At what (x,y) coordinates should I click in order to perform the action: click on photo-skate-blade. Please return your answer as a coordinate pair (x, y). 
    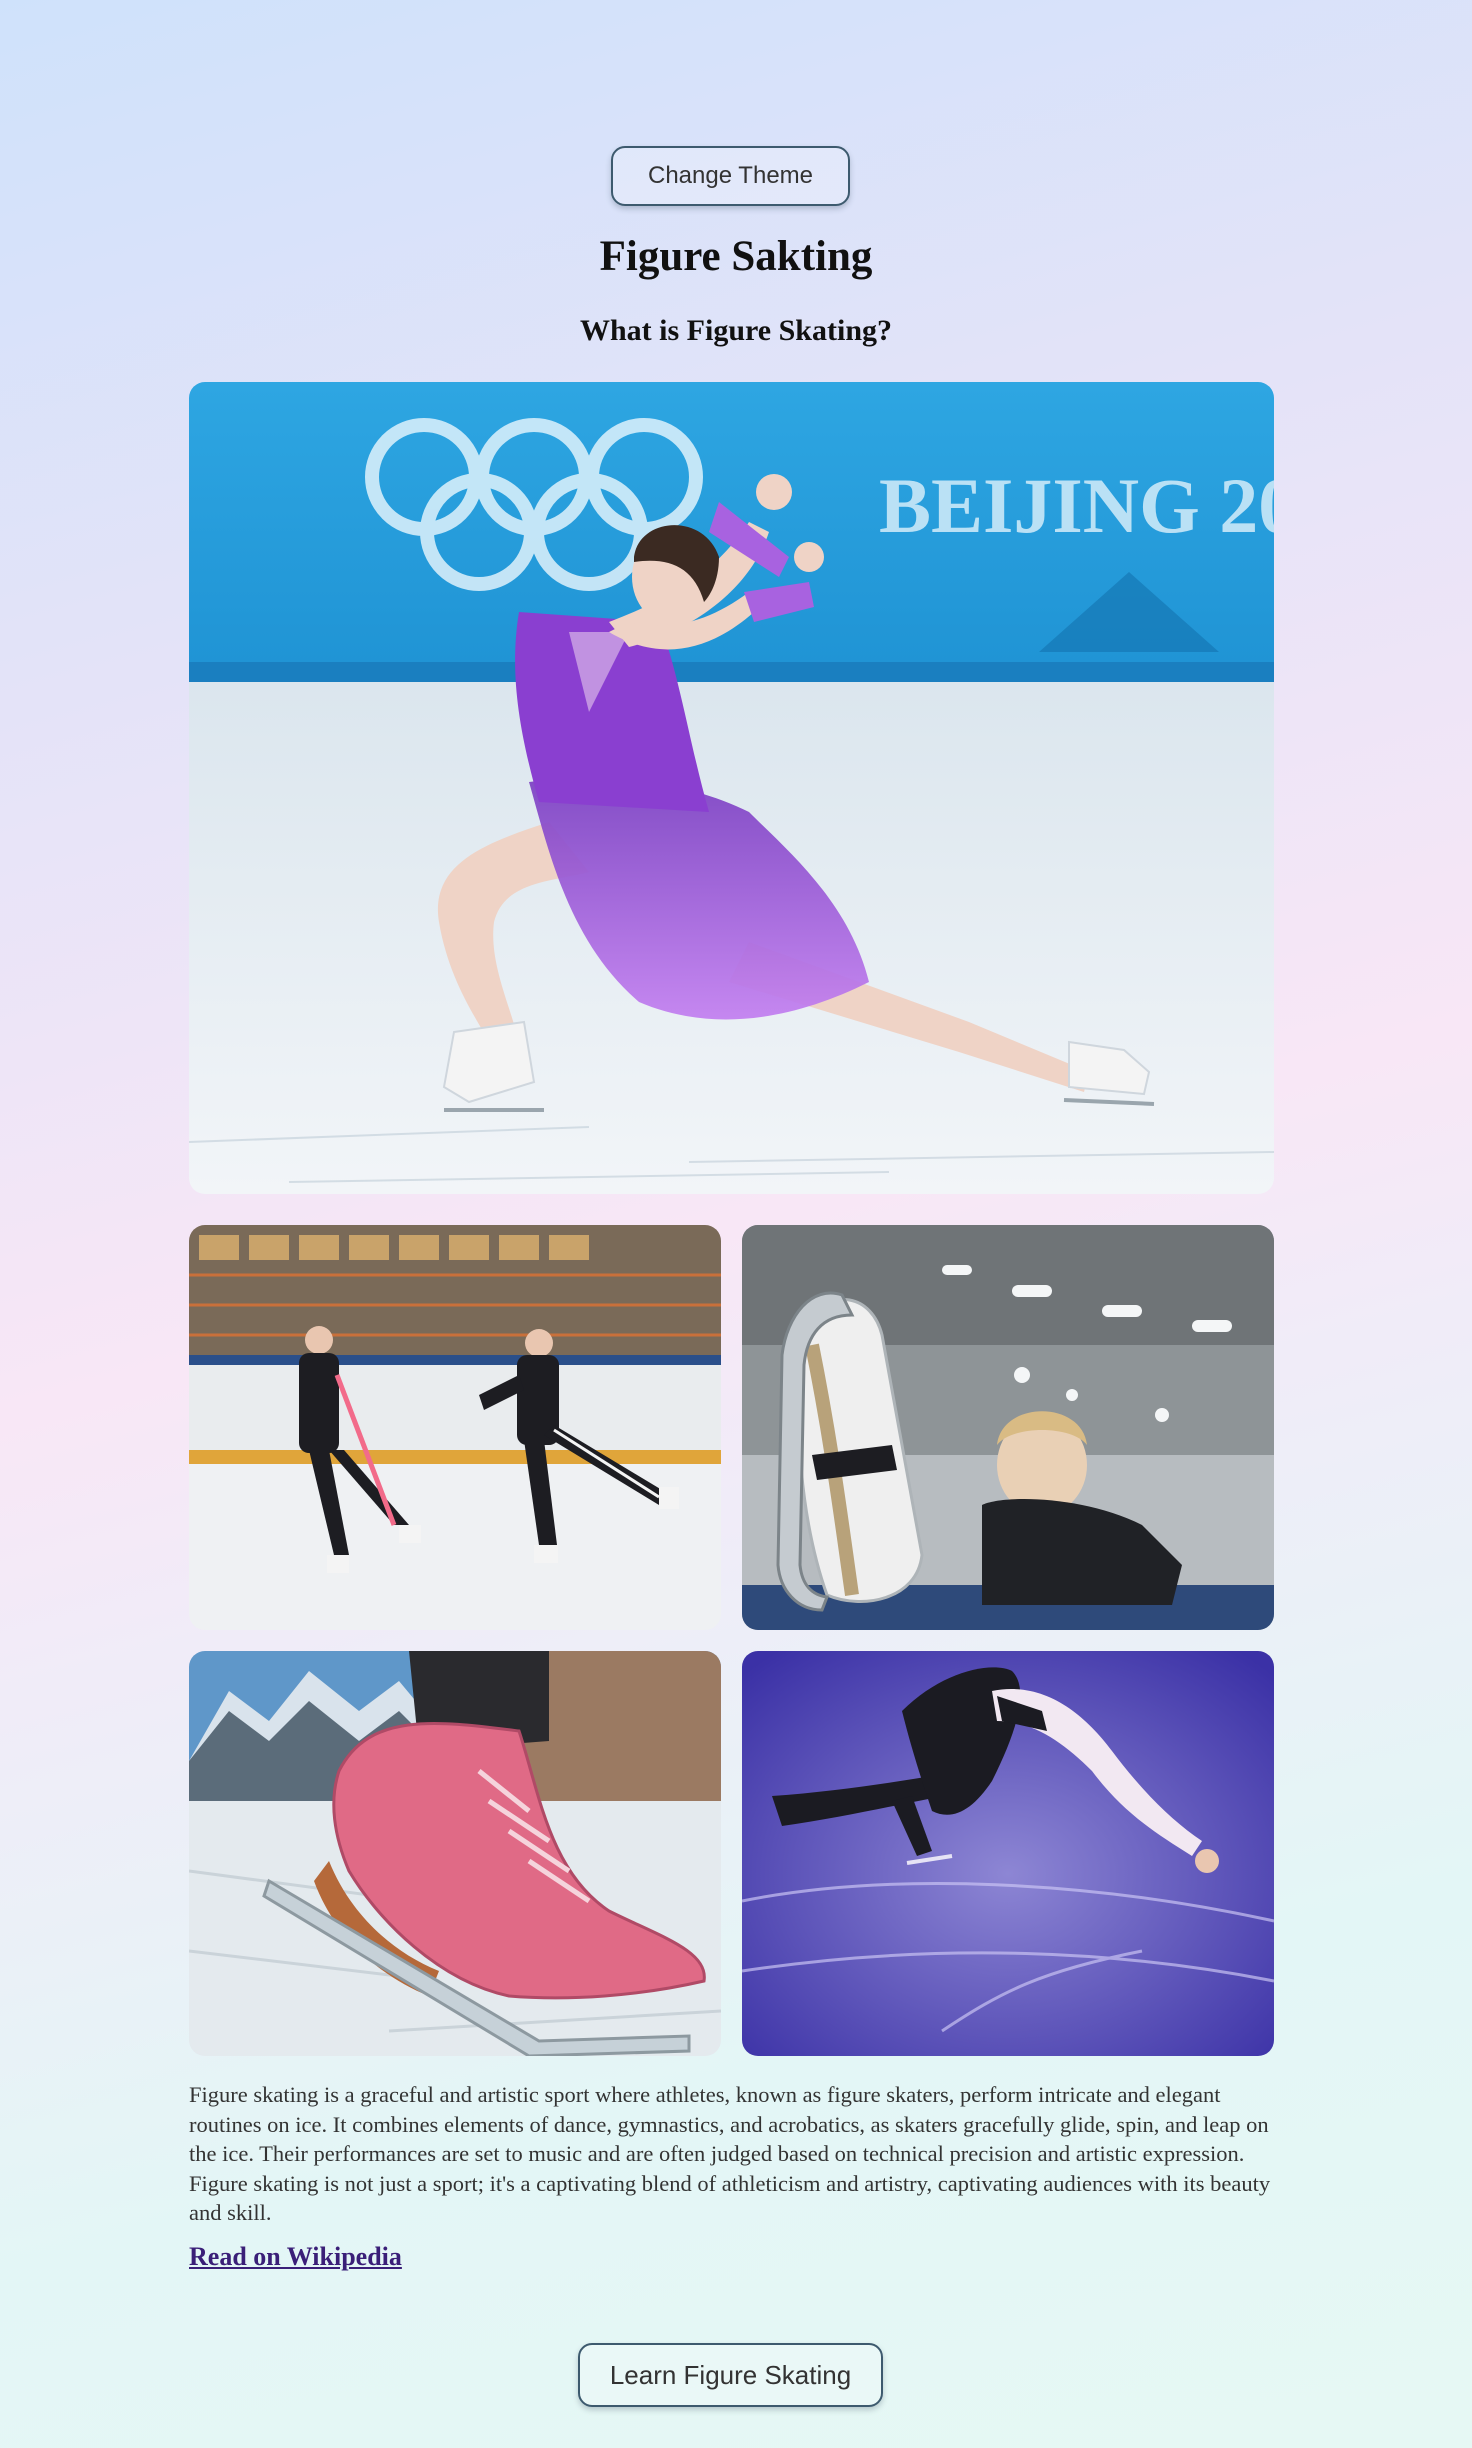
    Looking at the image, I should click on (1008, 1427).